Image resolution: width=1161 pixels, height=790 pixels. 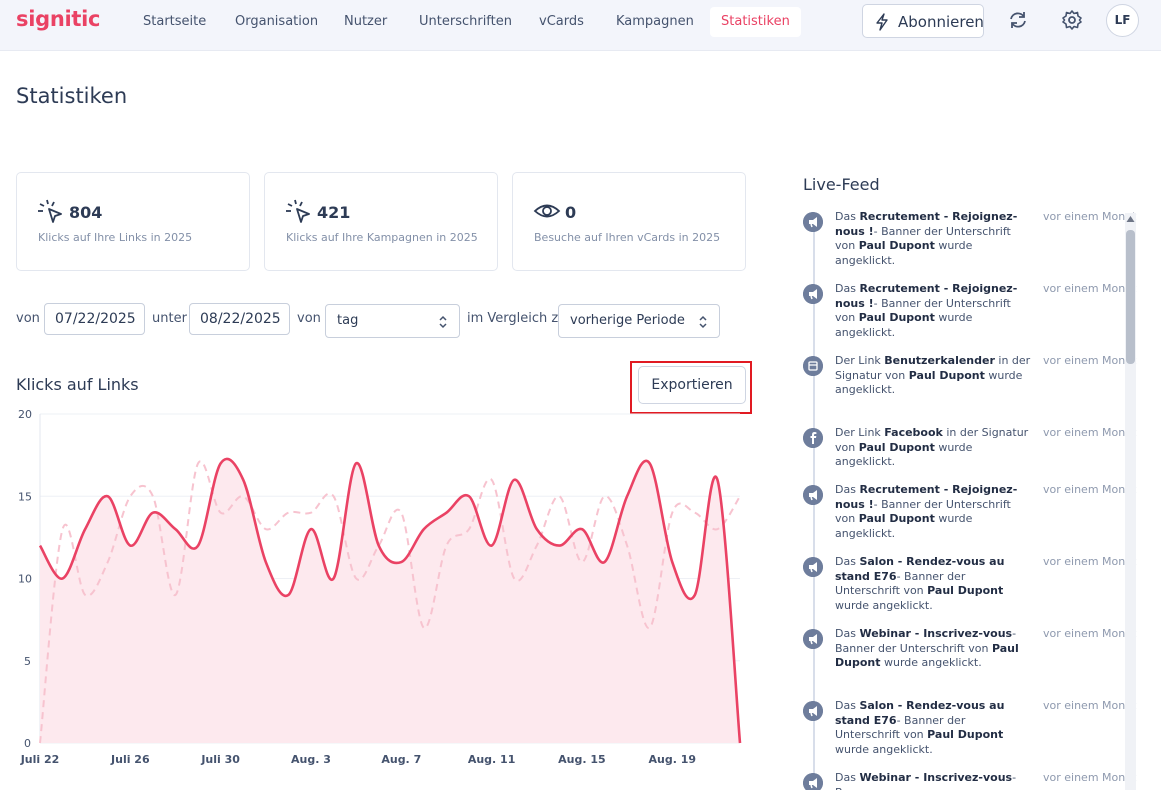 What do you see at coordinates (672, 759) in the screenshot?
I see `x-tick-label: Aug. 19` at bounding box center [672, 759].